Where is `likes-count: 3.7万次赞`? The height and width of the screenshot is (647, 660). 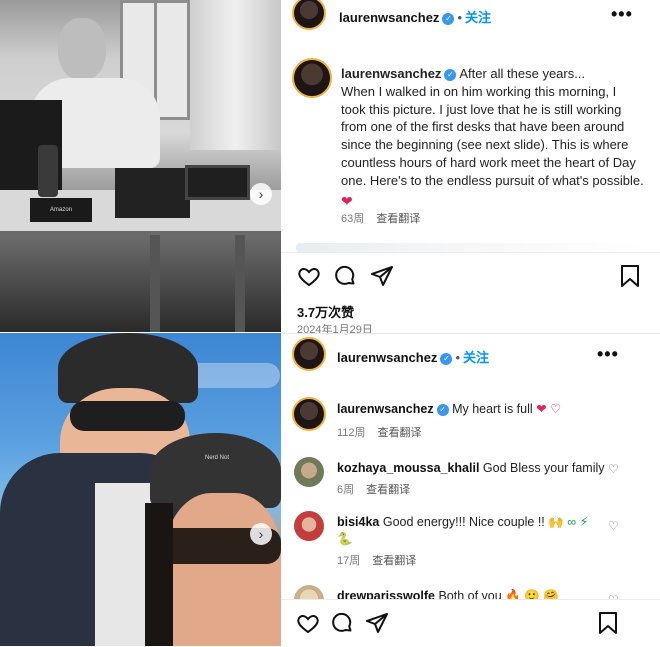
likes-count: 3.7万次赞 is located at coordinates (325, 311).